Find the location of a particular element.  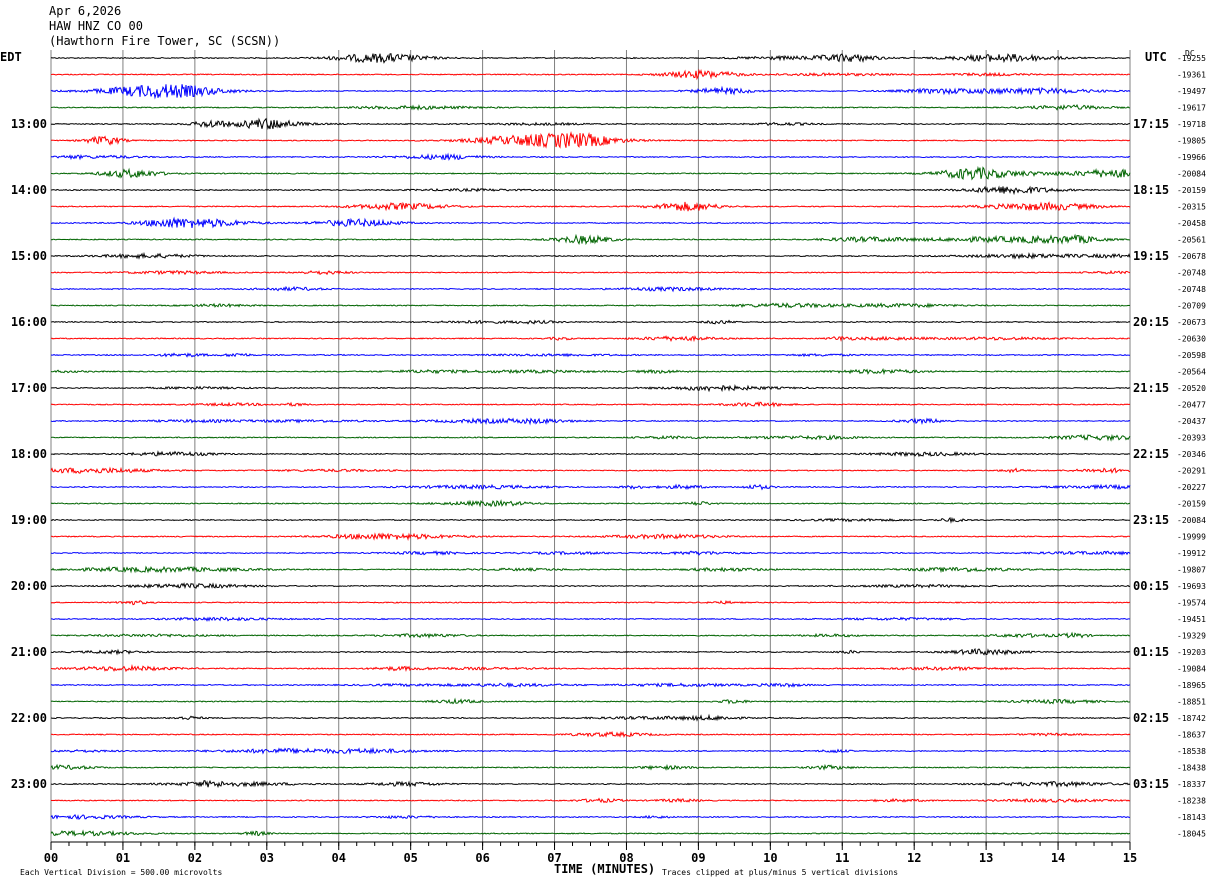

x-tick-label: 03 is located at coordinates (267, 858).